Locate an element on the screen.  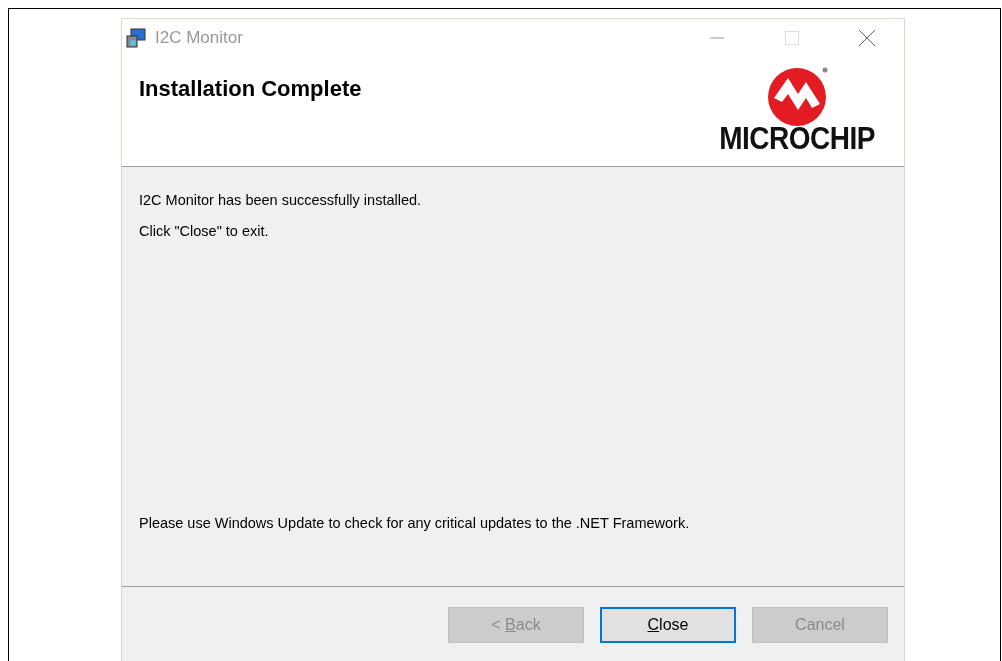
wizard-button: Close is located at coordinates (668, 625).